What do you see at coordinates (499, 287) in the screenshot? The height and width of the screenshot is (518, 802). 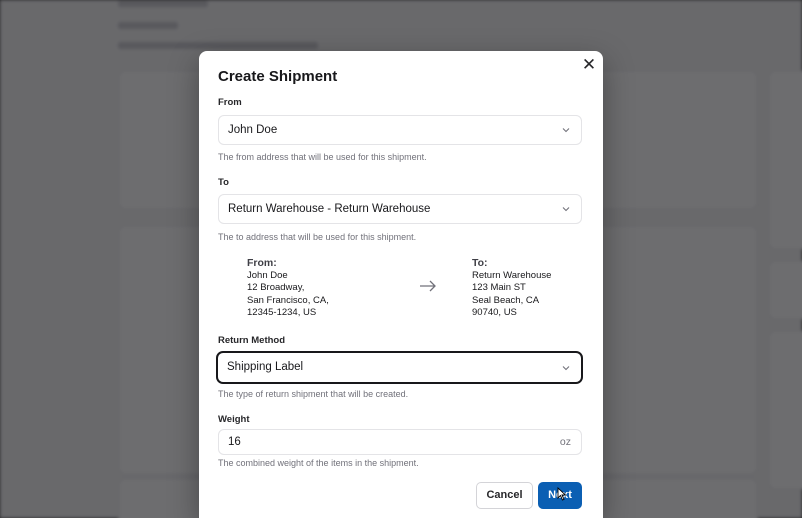 I see `to-address-line: 123 Main ST` at bounding box center [499, 287].